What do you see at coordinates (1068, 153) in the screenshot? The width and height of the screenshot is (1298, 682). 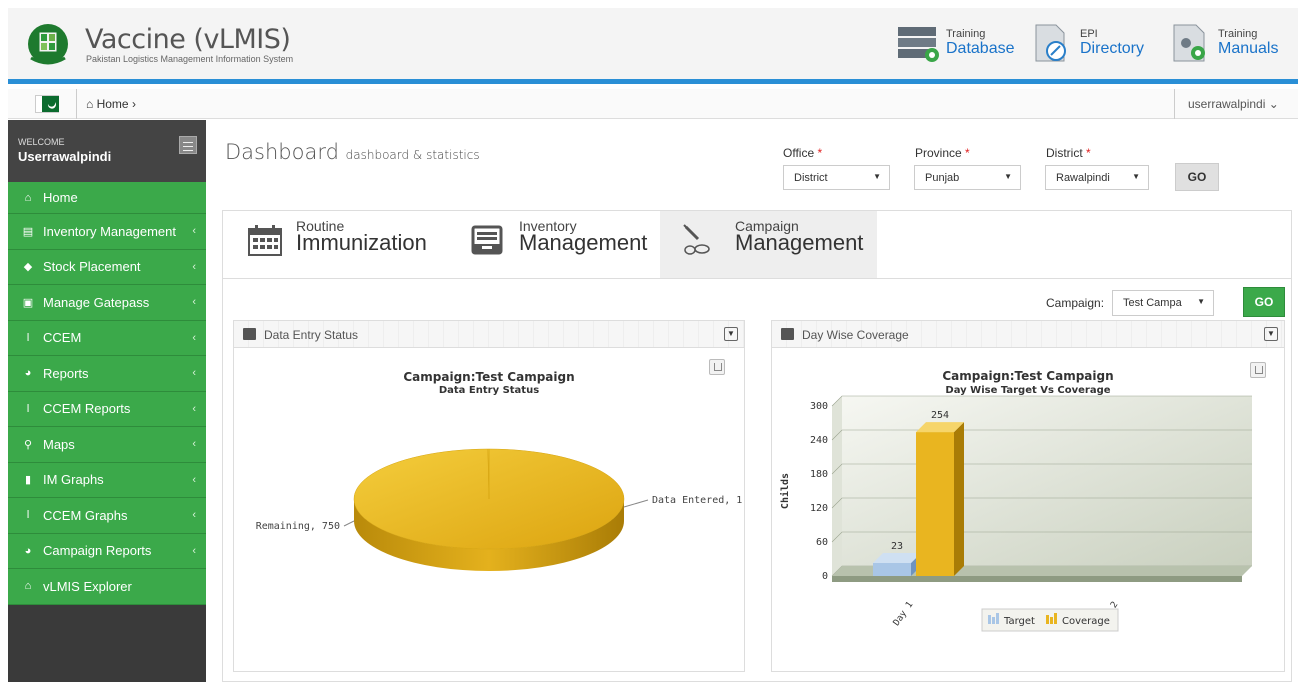 I see `district-label: District *` at bounding box center [1068, 153].